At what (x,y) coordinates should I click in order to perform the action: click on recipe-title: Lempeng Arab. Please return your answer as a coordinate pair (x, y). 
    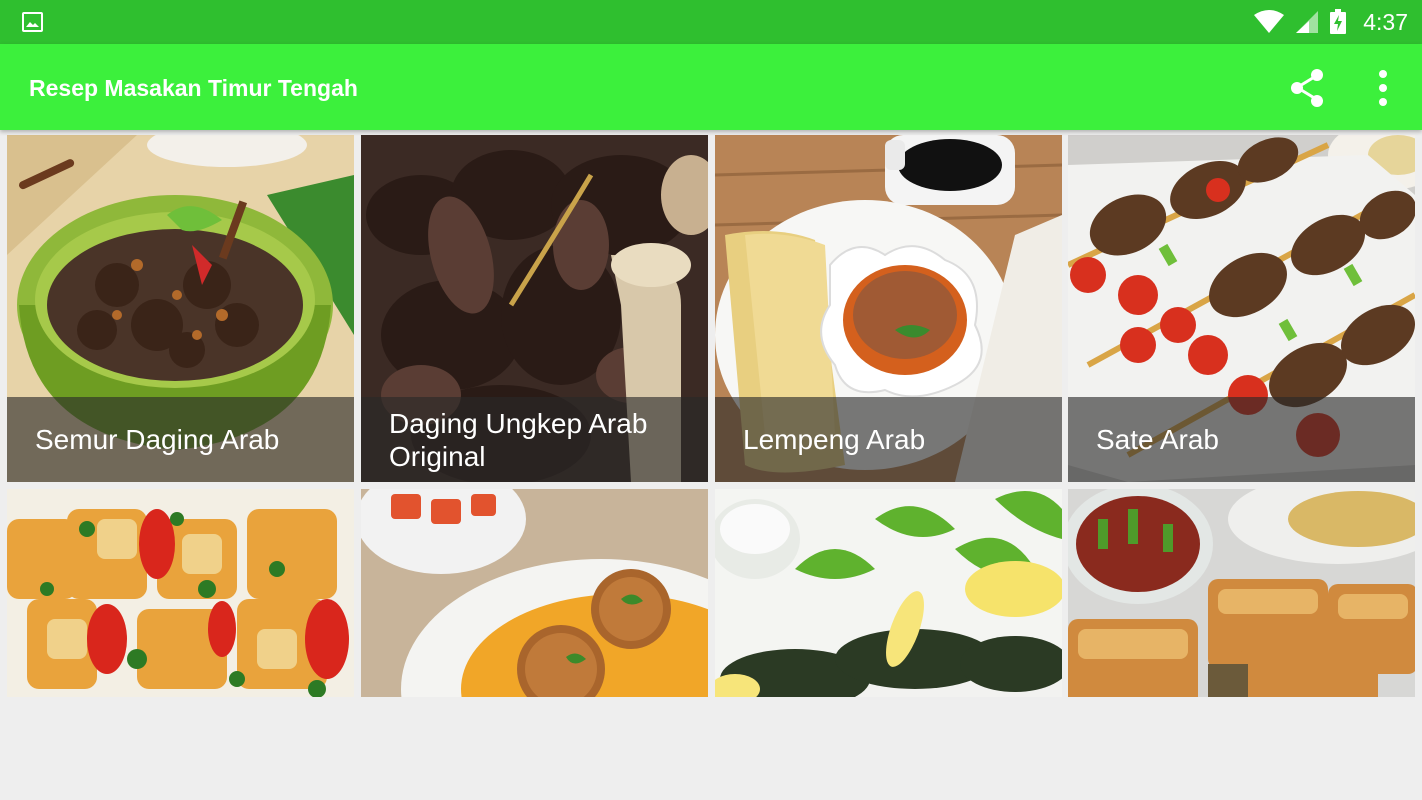
    Looking at the image, I should click on (834, 439).